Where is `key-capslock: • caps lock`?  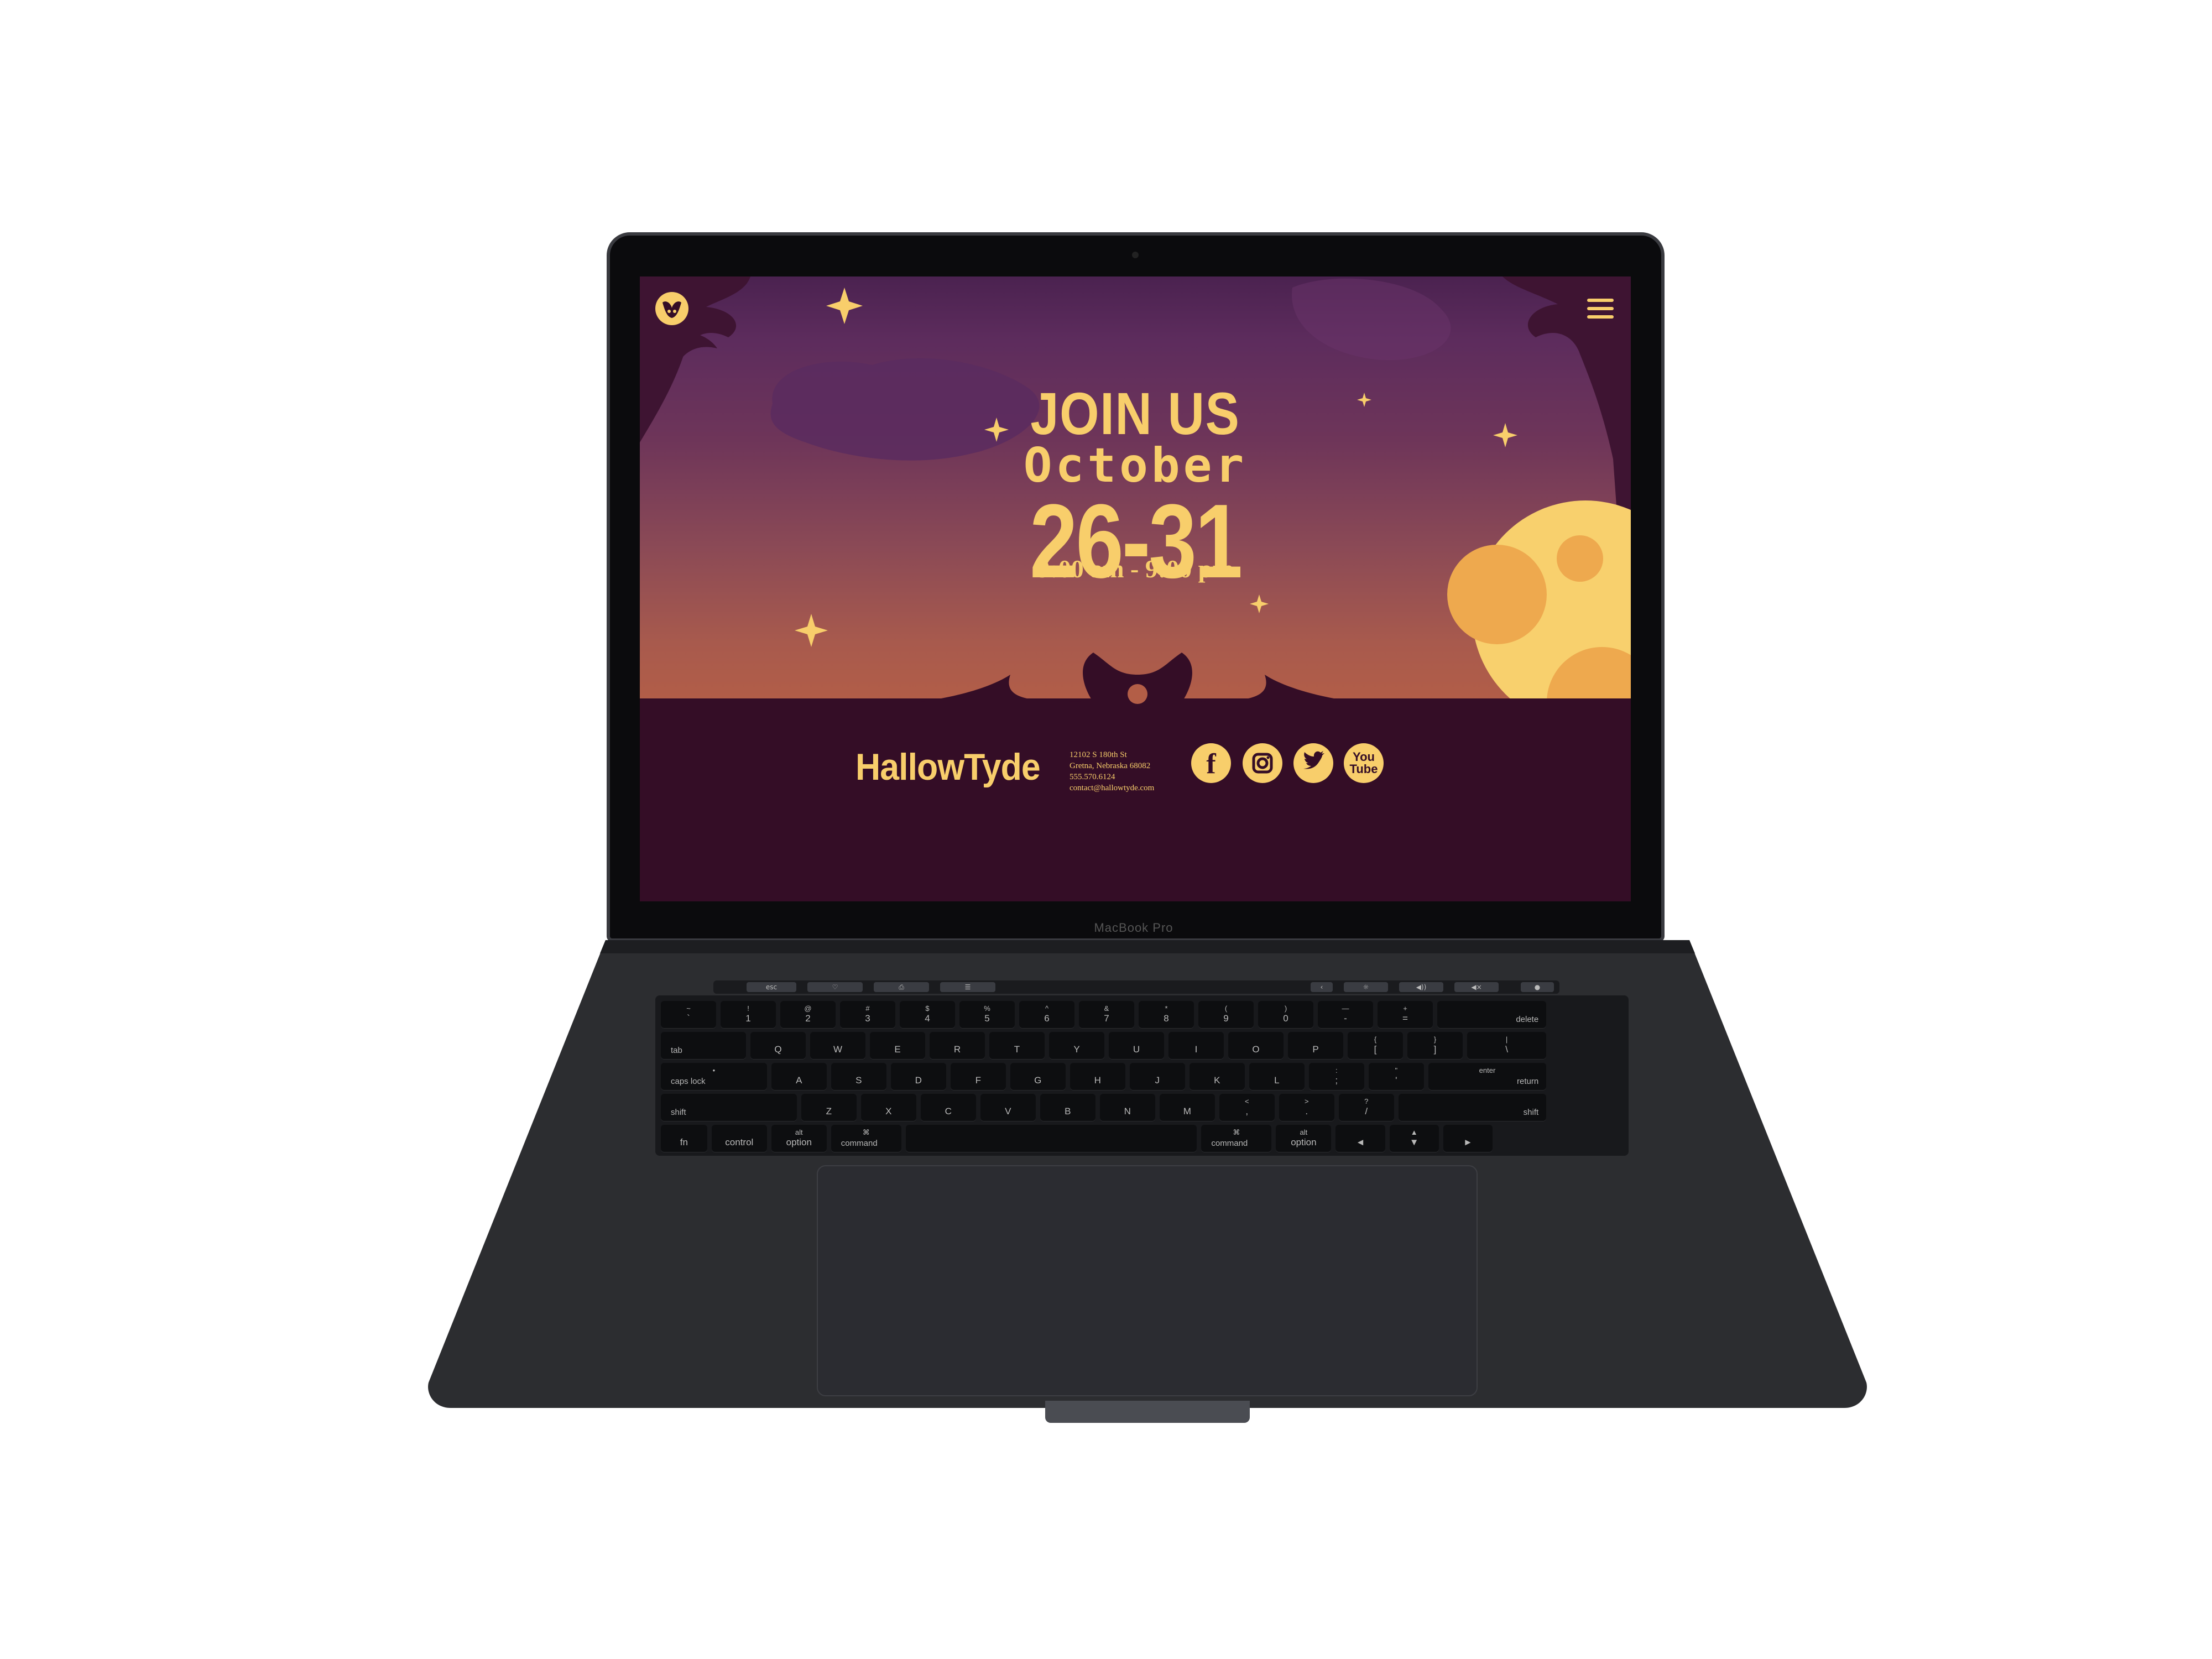
key-capslock: • caps lock is located at coordinates (714, 1077).